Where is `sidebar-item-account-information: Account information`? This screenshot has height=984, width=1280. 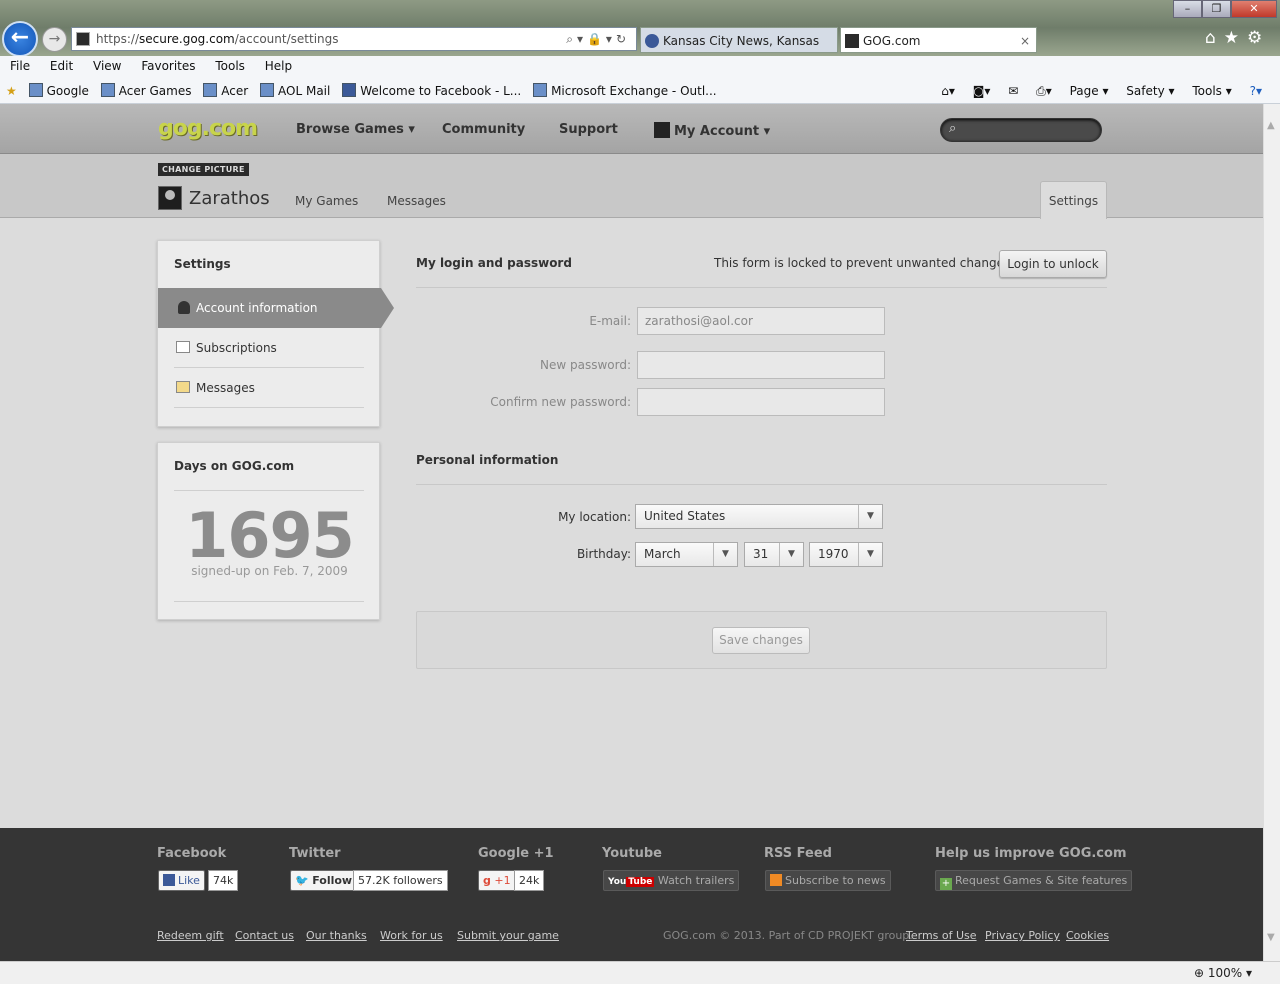 sidebar-item-account-information: Account information is located at coordinates (276, 308).